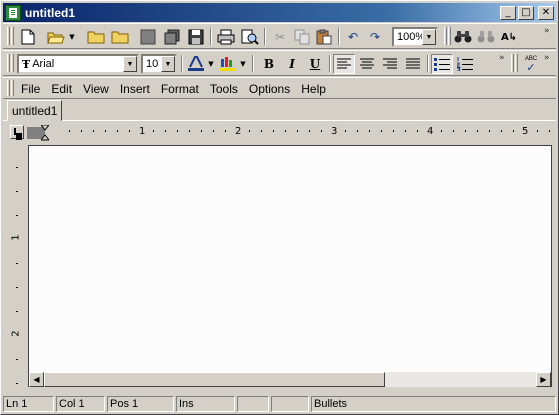 This screenshot has height=415, width=559. I want to click on find-next-button, so click(486, 37).